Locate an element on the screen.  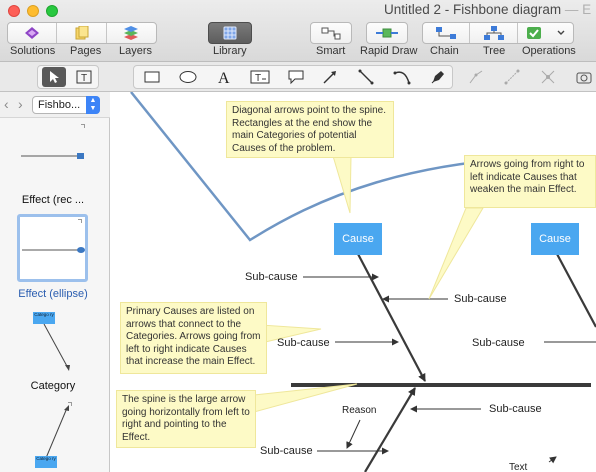
rapid-draw-label: Rapid Draw is located at coordinates (389, 51).